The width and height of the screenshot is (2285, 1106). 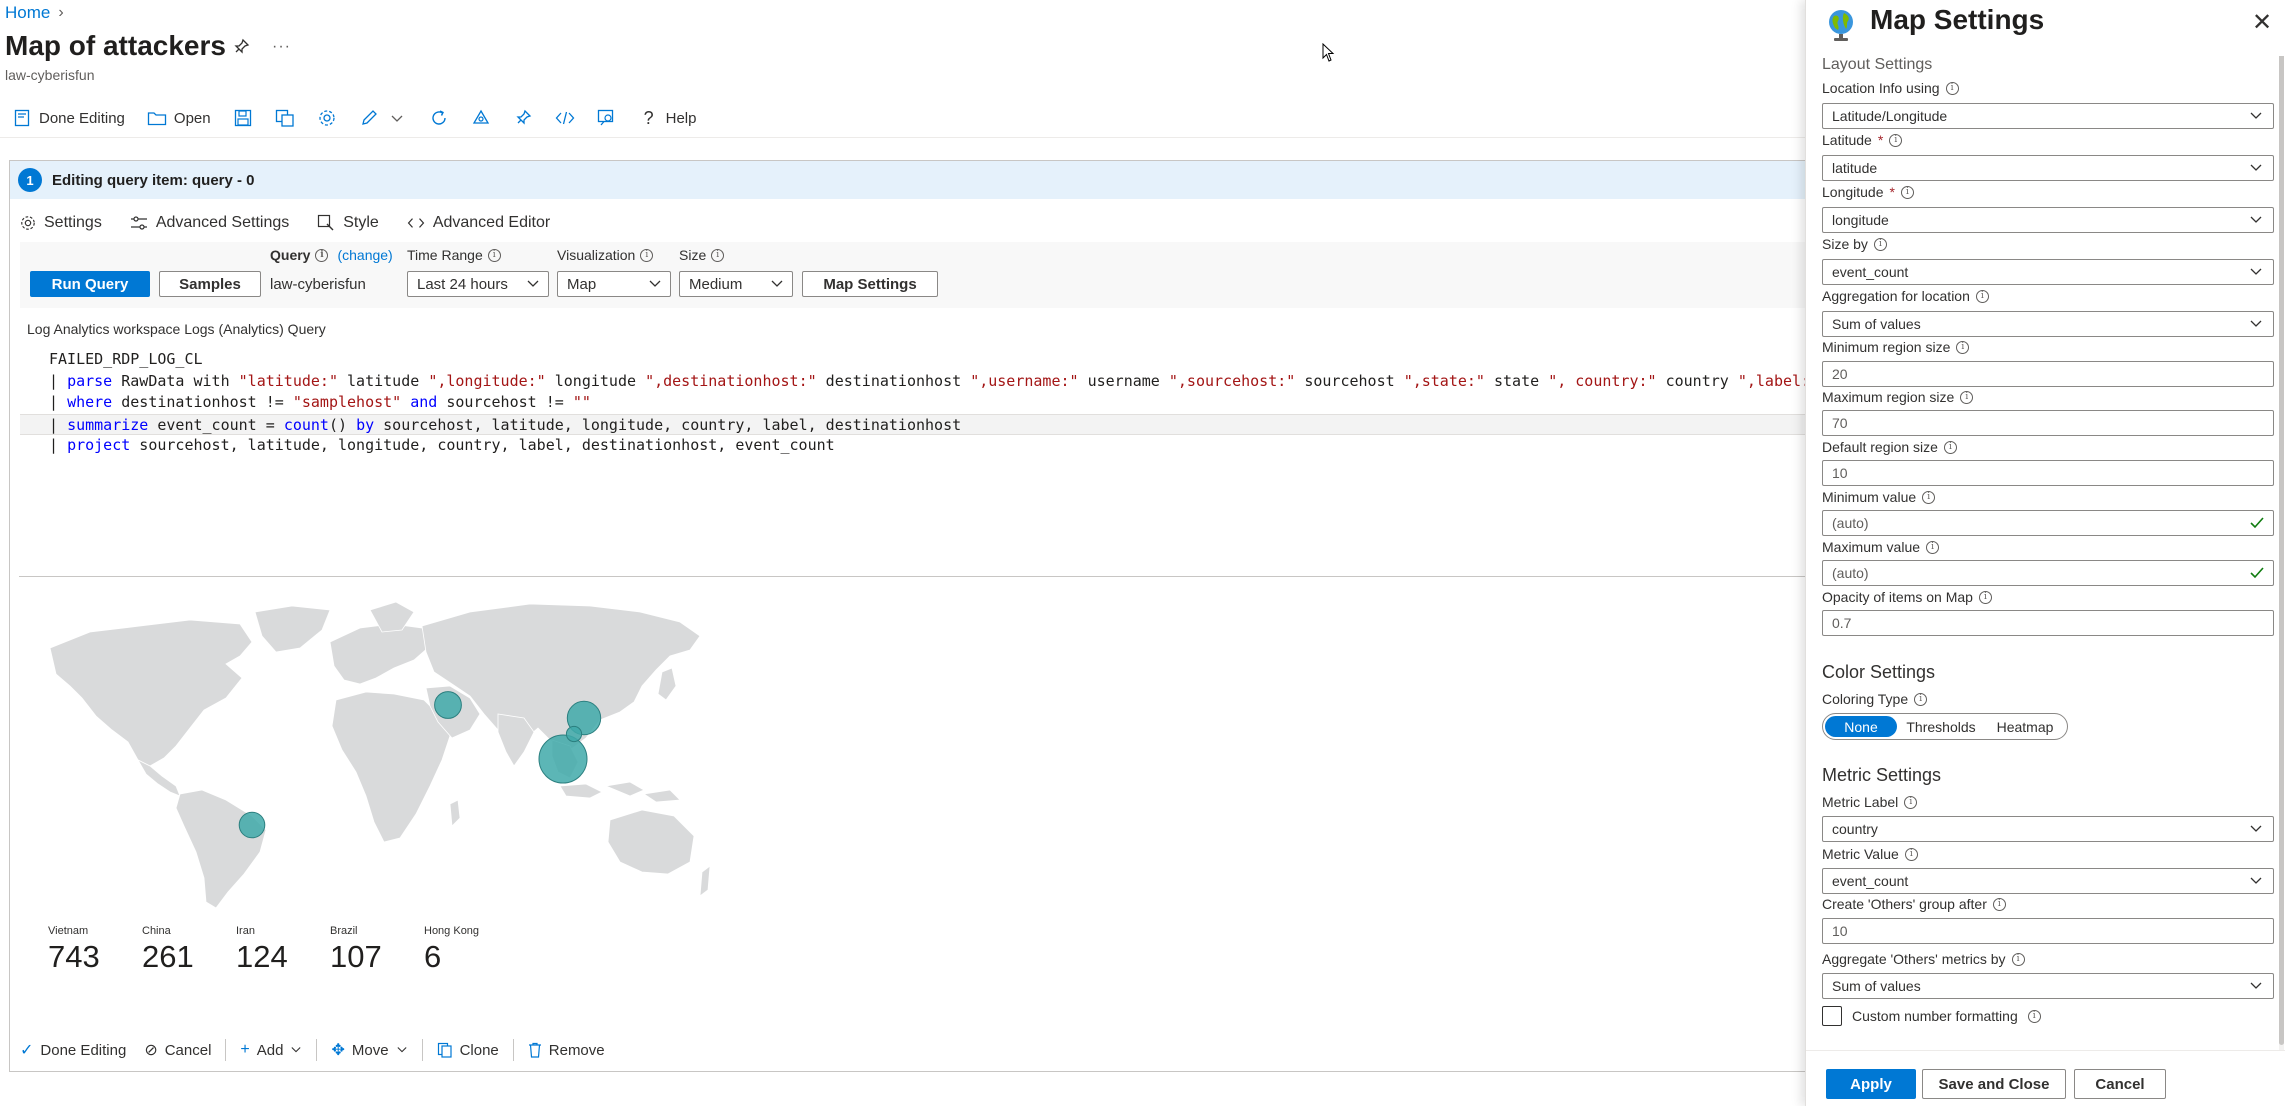 I want to click on metric-tile: China 261, so click(x=189, y=950).